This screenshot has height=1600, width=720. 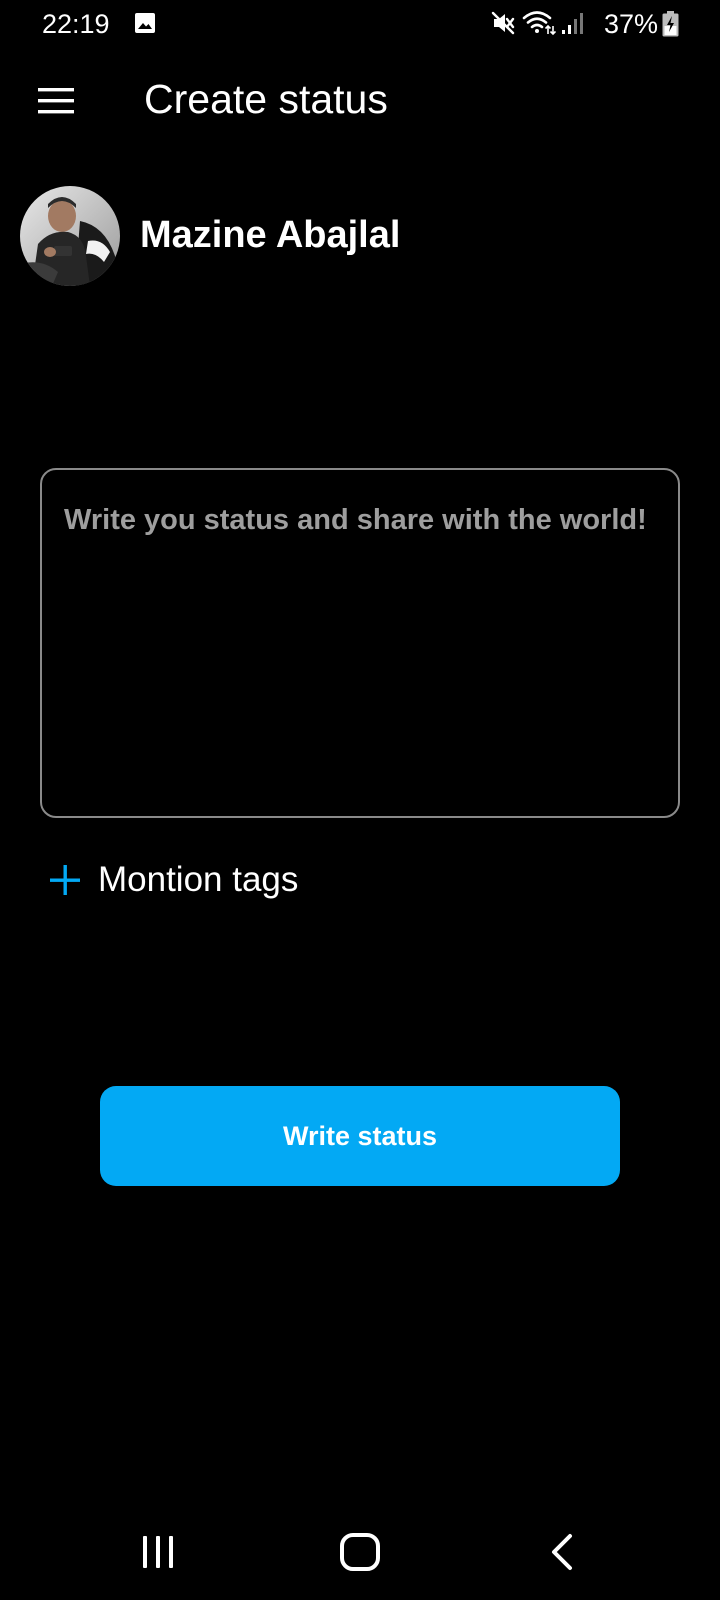 I want to click on avatar, so click(x=70, y=236).